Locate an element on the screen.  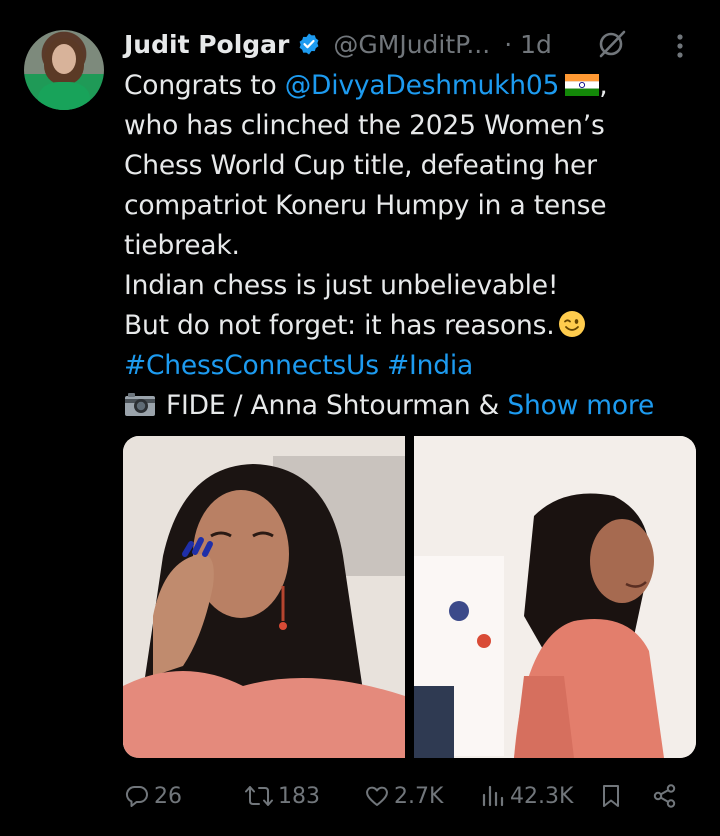
like-count: 2.7K is located at coordinates (419, 796).